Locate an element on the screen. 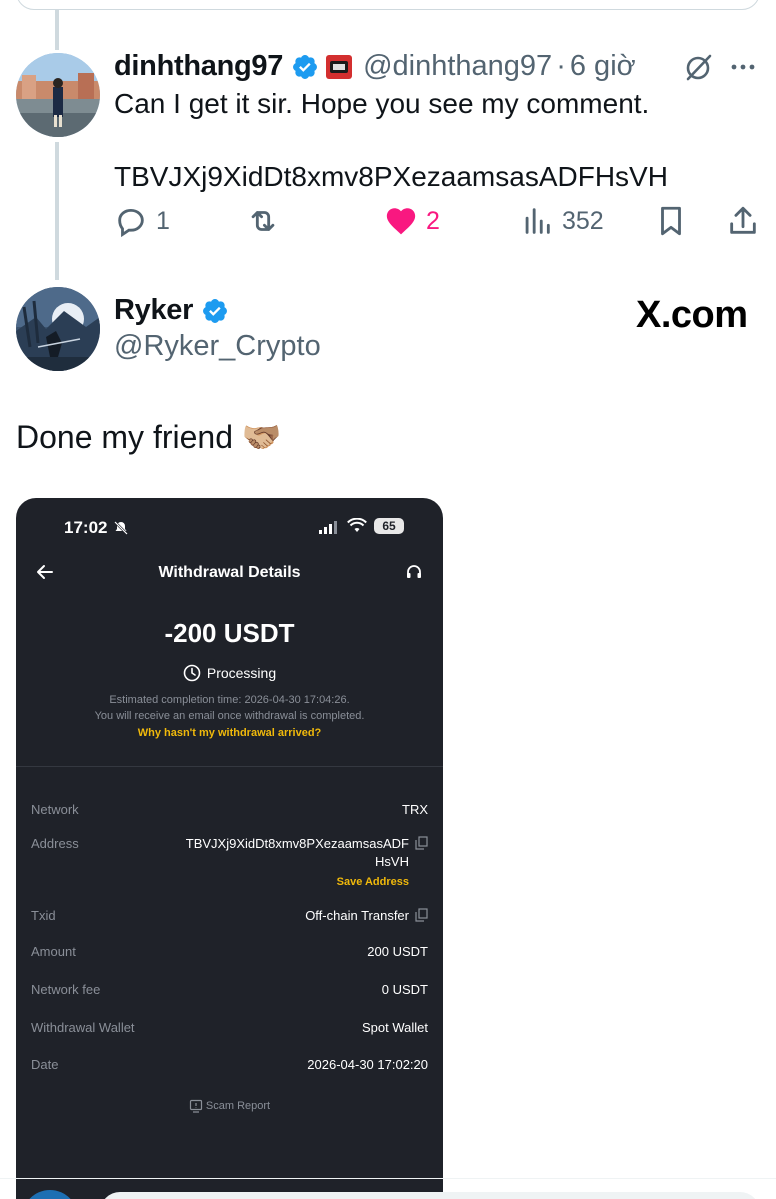  views-button: 352 is located at coordinates (562, 221).